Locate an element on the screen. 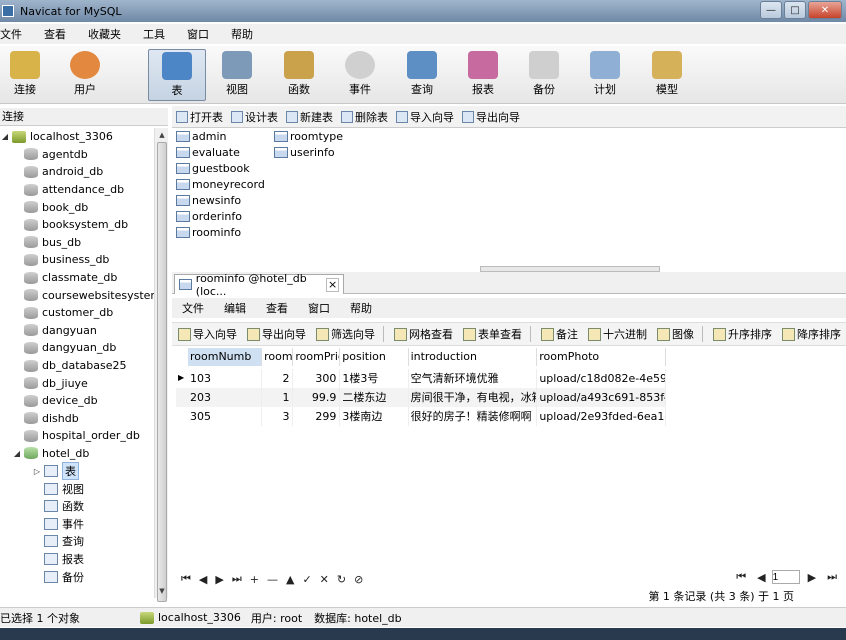  stop-icon: ⊘ is located at coordinates (358, 579).